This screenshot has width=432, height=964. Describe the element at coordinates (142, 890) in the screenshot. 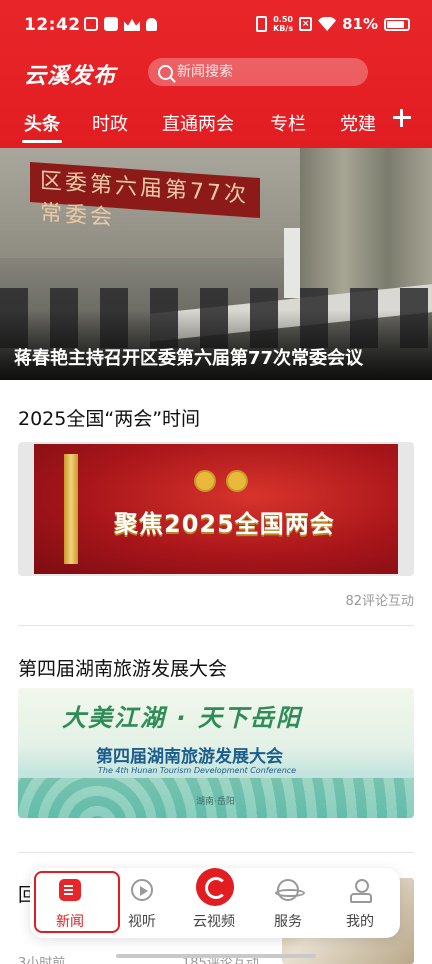

I see `play-icon` at that location.